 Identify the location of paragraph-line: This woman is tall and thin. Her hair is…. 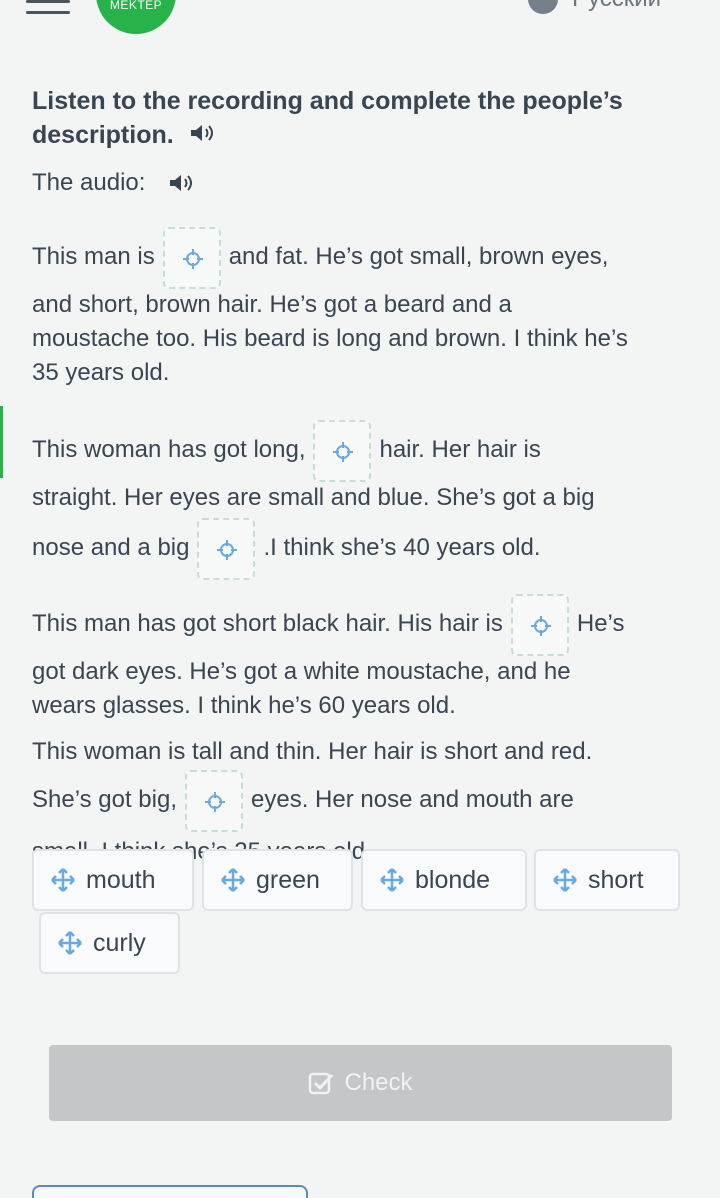
(312, 751).